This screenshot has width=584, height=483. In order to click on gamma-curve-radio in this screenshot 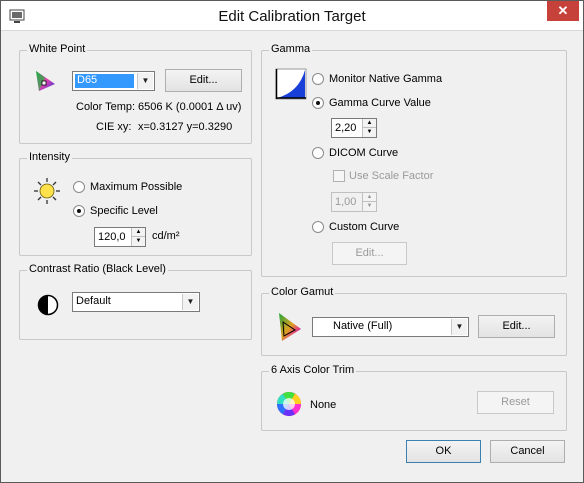, I will do `click(318, 103)`.